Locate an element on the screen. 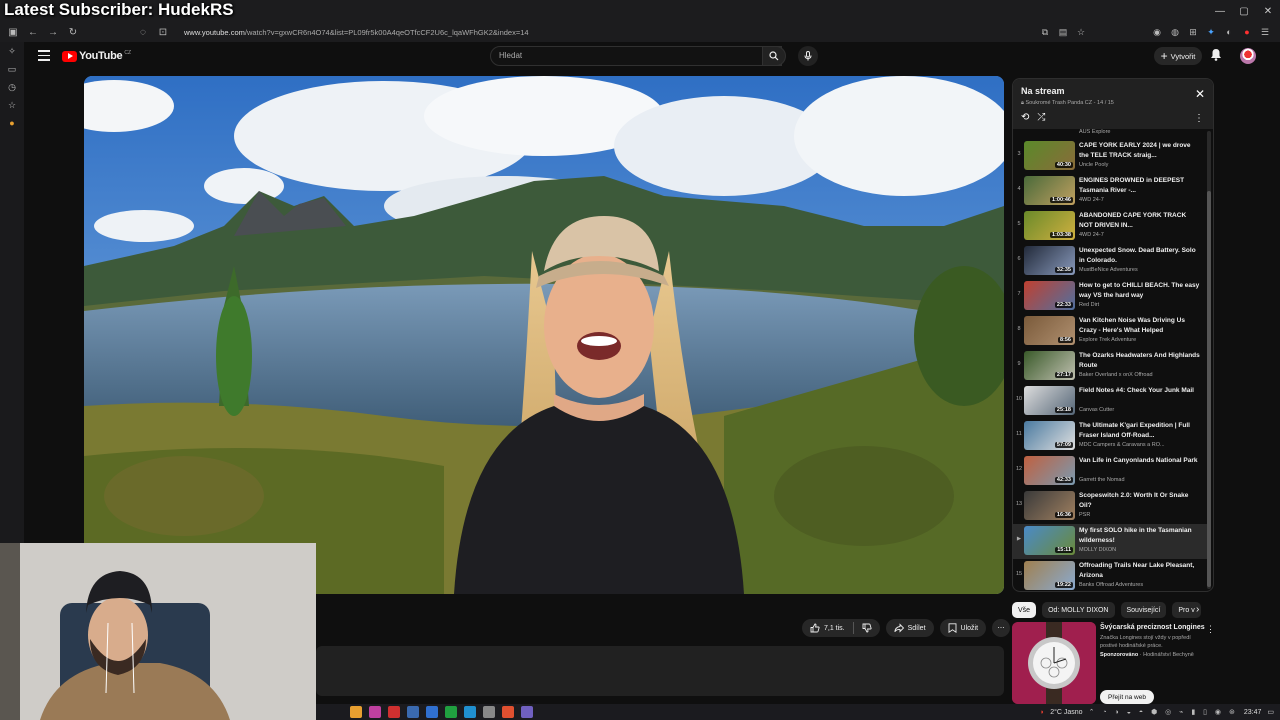  playlist-item-thumbnail: 40:30 is located at coordinates (1049, 155).